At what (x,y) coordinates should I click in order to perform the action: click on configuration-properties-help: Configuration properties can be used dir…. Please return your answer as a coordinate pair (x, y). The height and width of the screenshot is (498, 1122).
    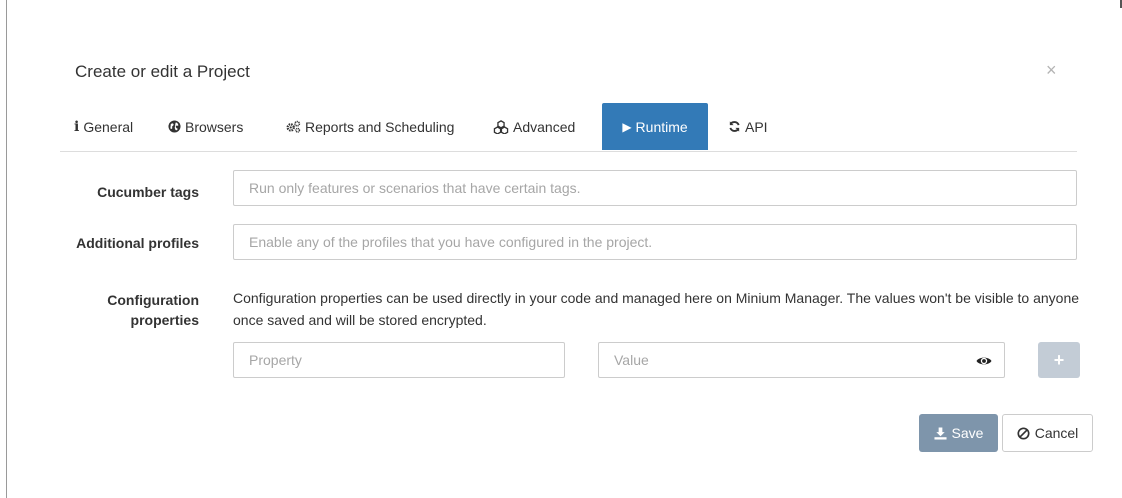
    Looking at the image, I should click on (656, 309).